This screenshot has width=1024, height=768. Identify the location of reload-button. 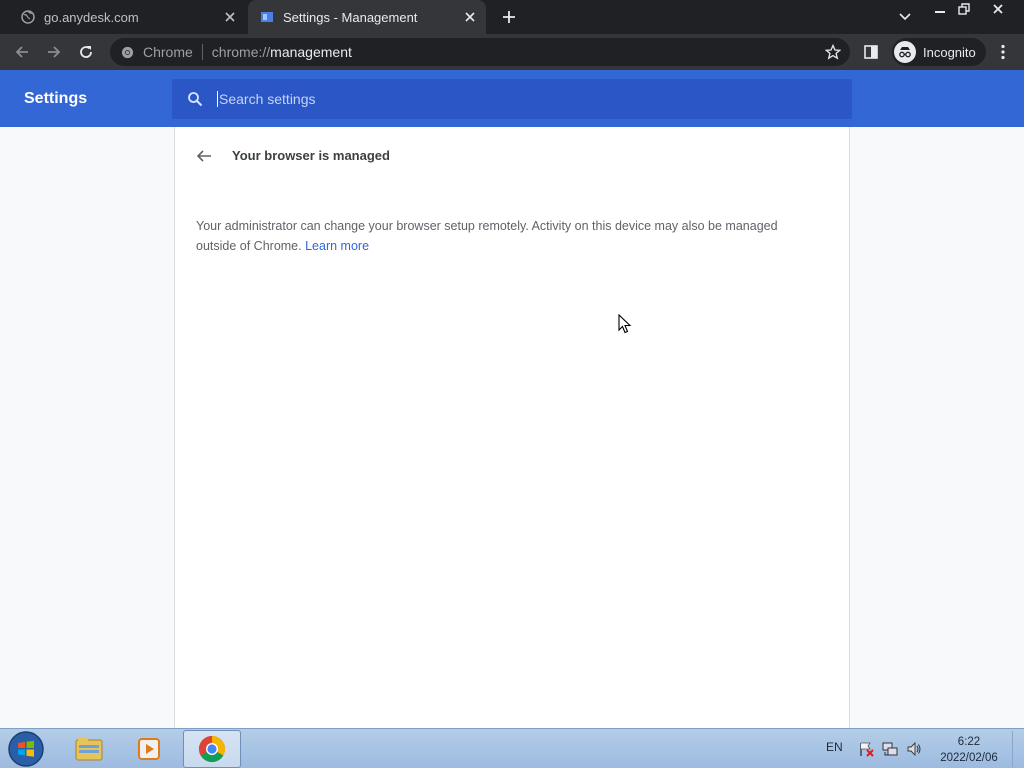
(86, 52).